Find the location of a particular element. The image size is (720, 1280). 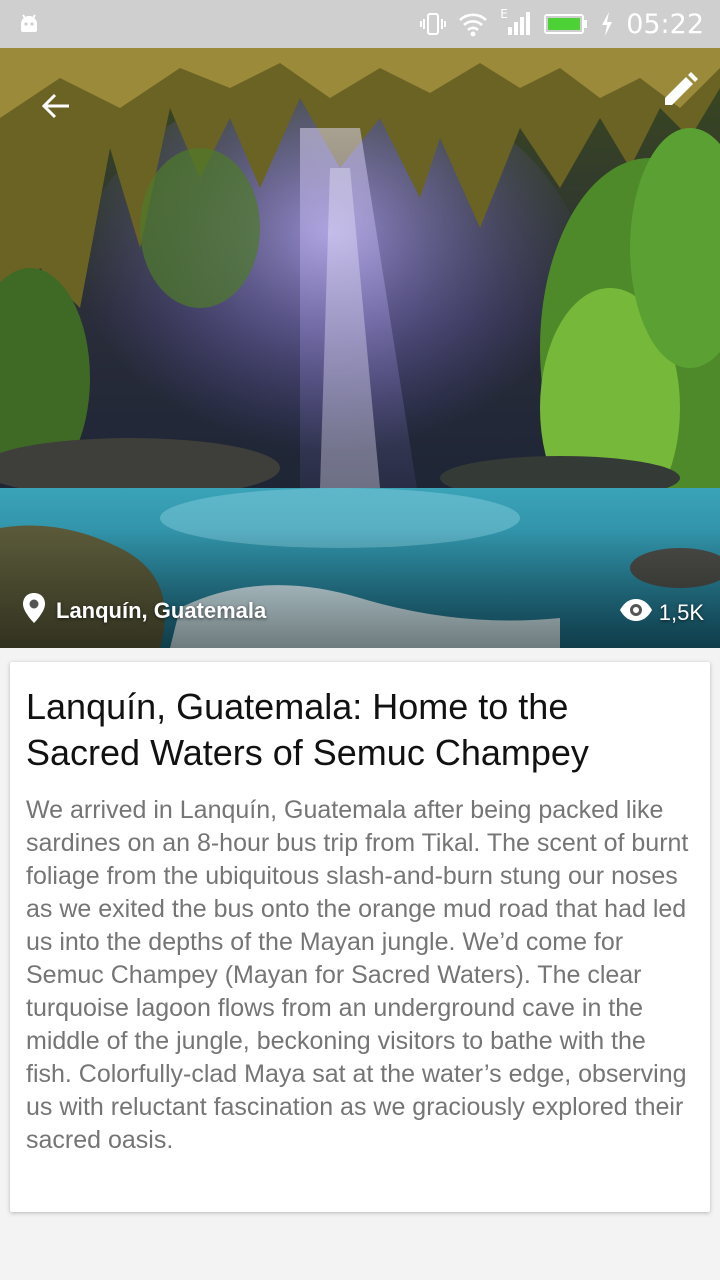

wifi-icon is located at coordinates (473, 24).